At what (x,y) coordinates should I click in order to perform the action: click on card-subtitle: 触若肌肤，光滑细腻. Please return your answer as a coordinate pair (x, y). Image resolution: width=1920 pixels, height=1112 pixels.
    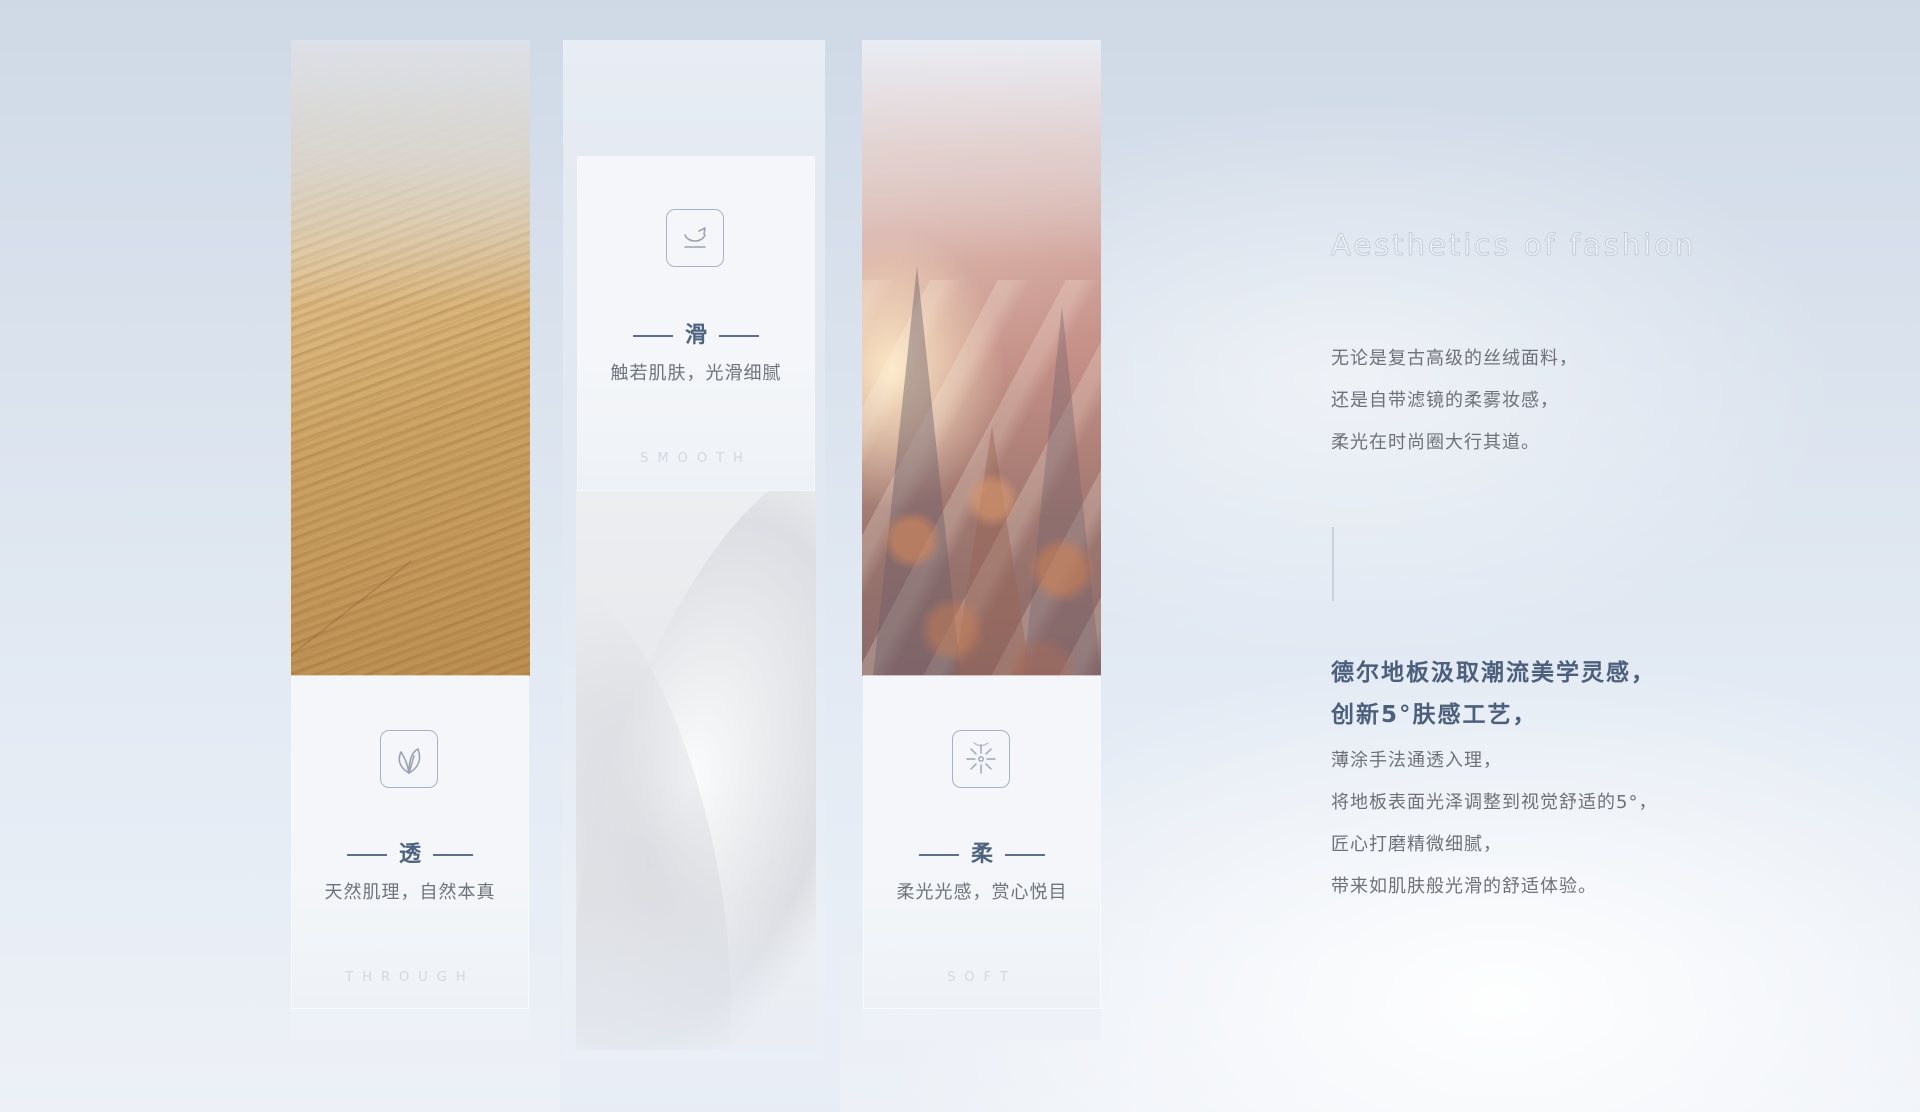
    Looking at the image, I should click on (696, 373).